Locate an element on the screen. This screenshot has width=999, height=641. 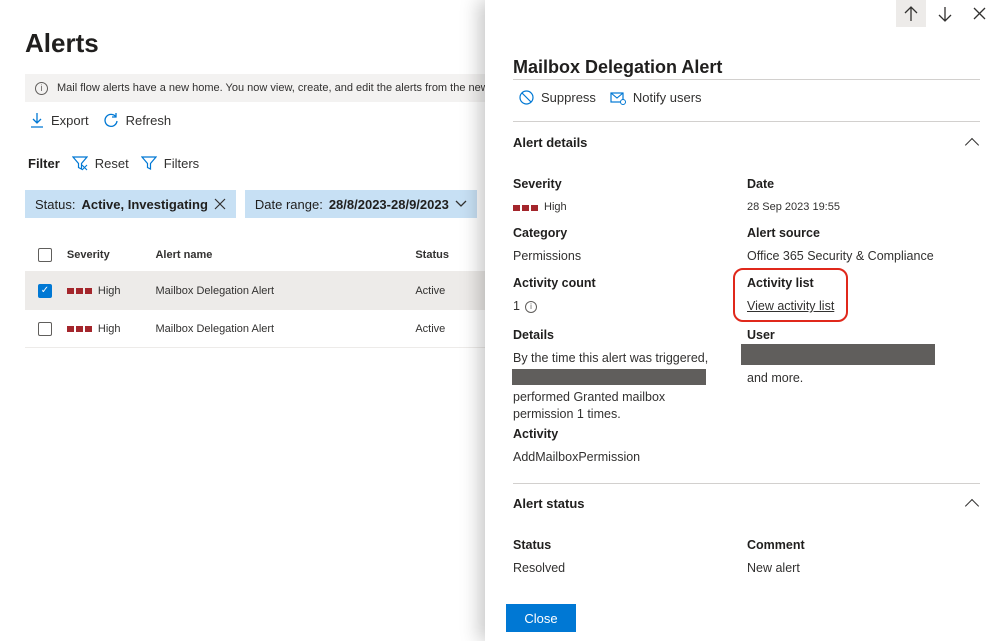
arrow-up-icon is located at coordinates (911, 13).